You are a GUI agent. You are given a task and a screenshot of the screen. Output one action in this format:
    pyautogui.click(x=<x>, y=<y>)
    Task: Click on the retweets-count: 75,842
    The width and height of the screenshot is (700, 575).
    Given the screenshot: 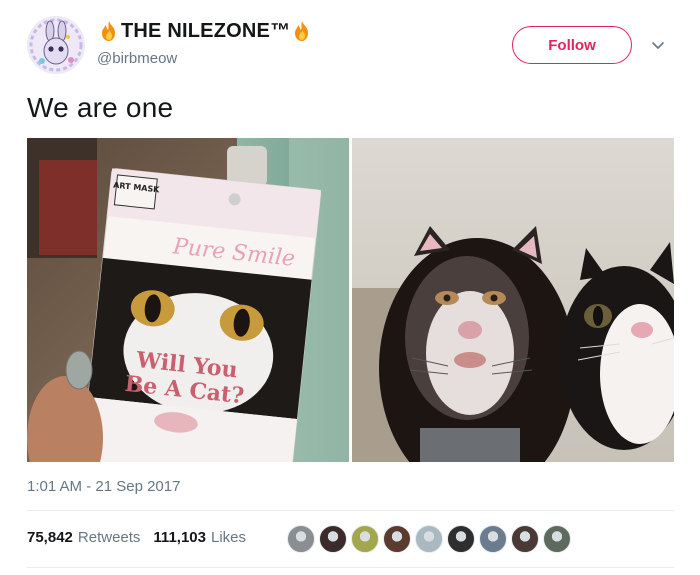 What is the action you would take?
    pyautogui.click(x=50, y=537)
    